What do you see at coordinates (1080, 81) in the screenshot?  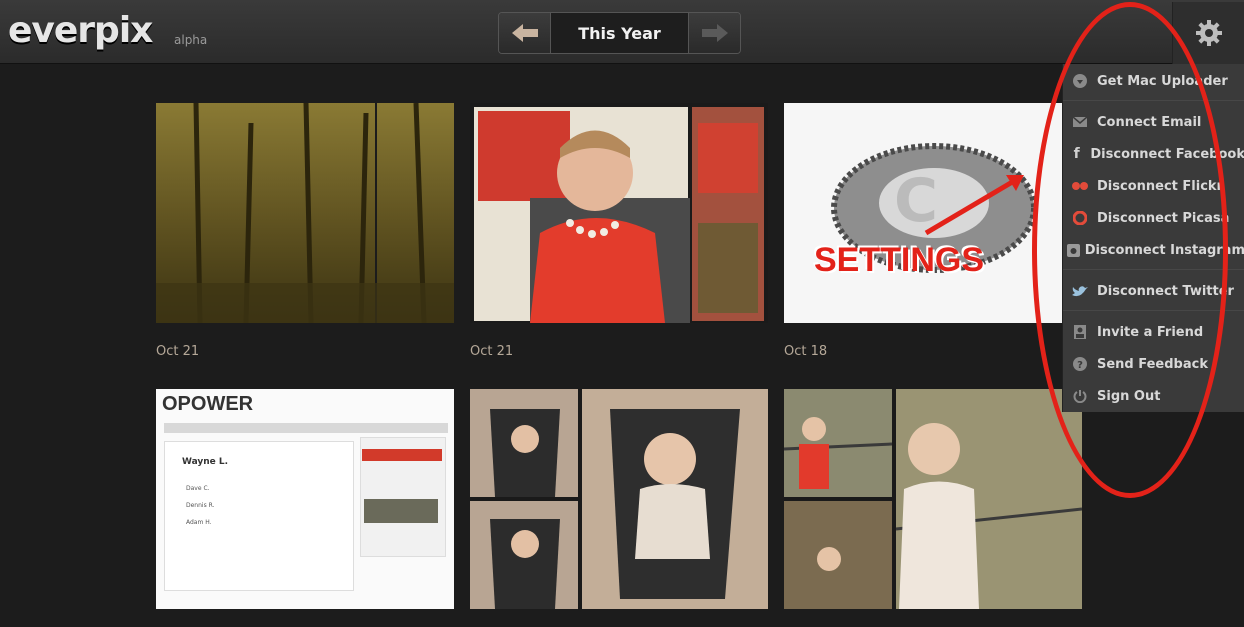 I see `download-icon` at bounding box center [1080, 81].